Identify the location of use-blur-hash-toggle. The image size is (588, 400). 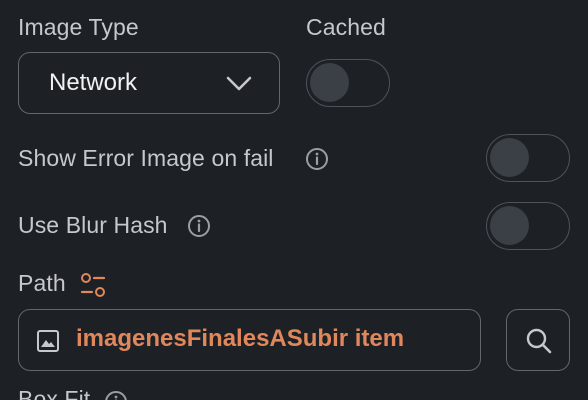
(528, 226).